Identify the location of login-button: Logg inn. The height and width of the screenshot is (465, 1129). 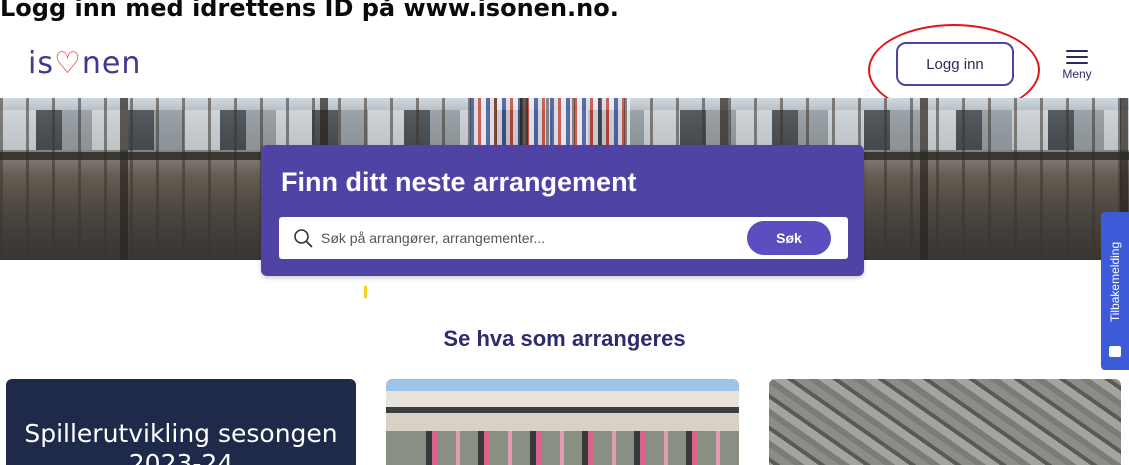
(955, 64).